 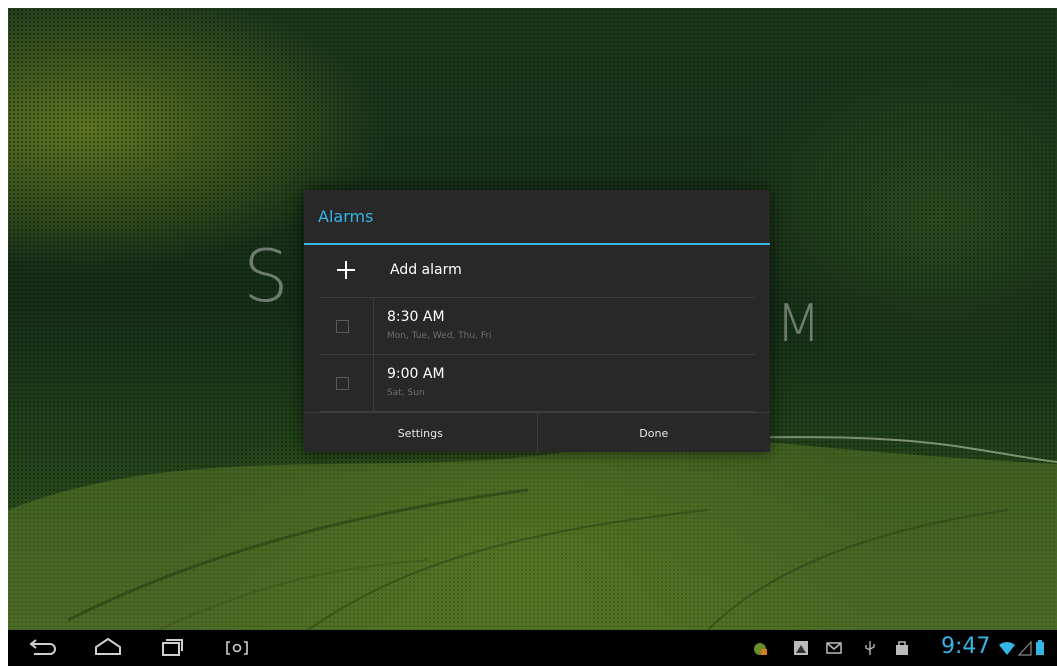 What do you see at coordinates (537, 271) in the screenshot?
I see `add-alarm-button: Add alarm` at bounding box center [537, 271].